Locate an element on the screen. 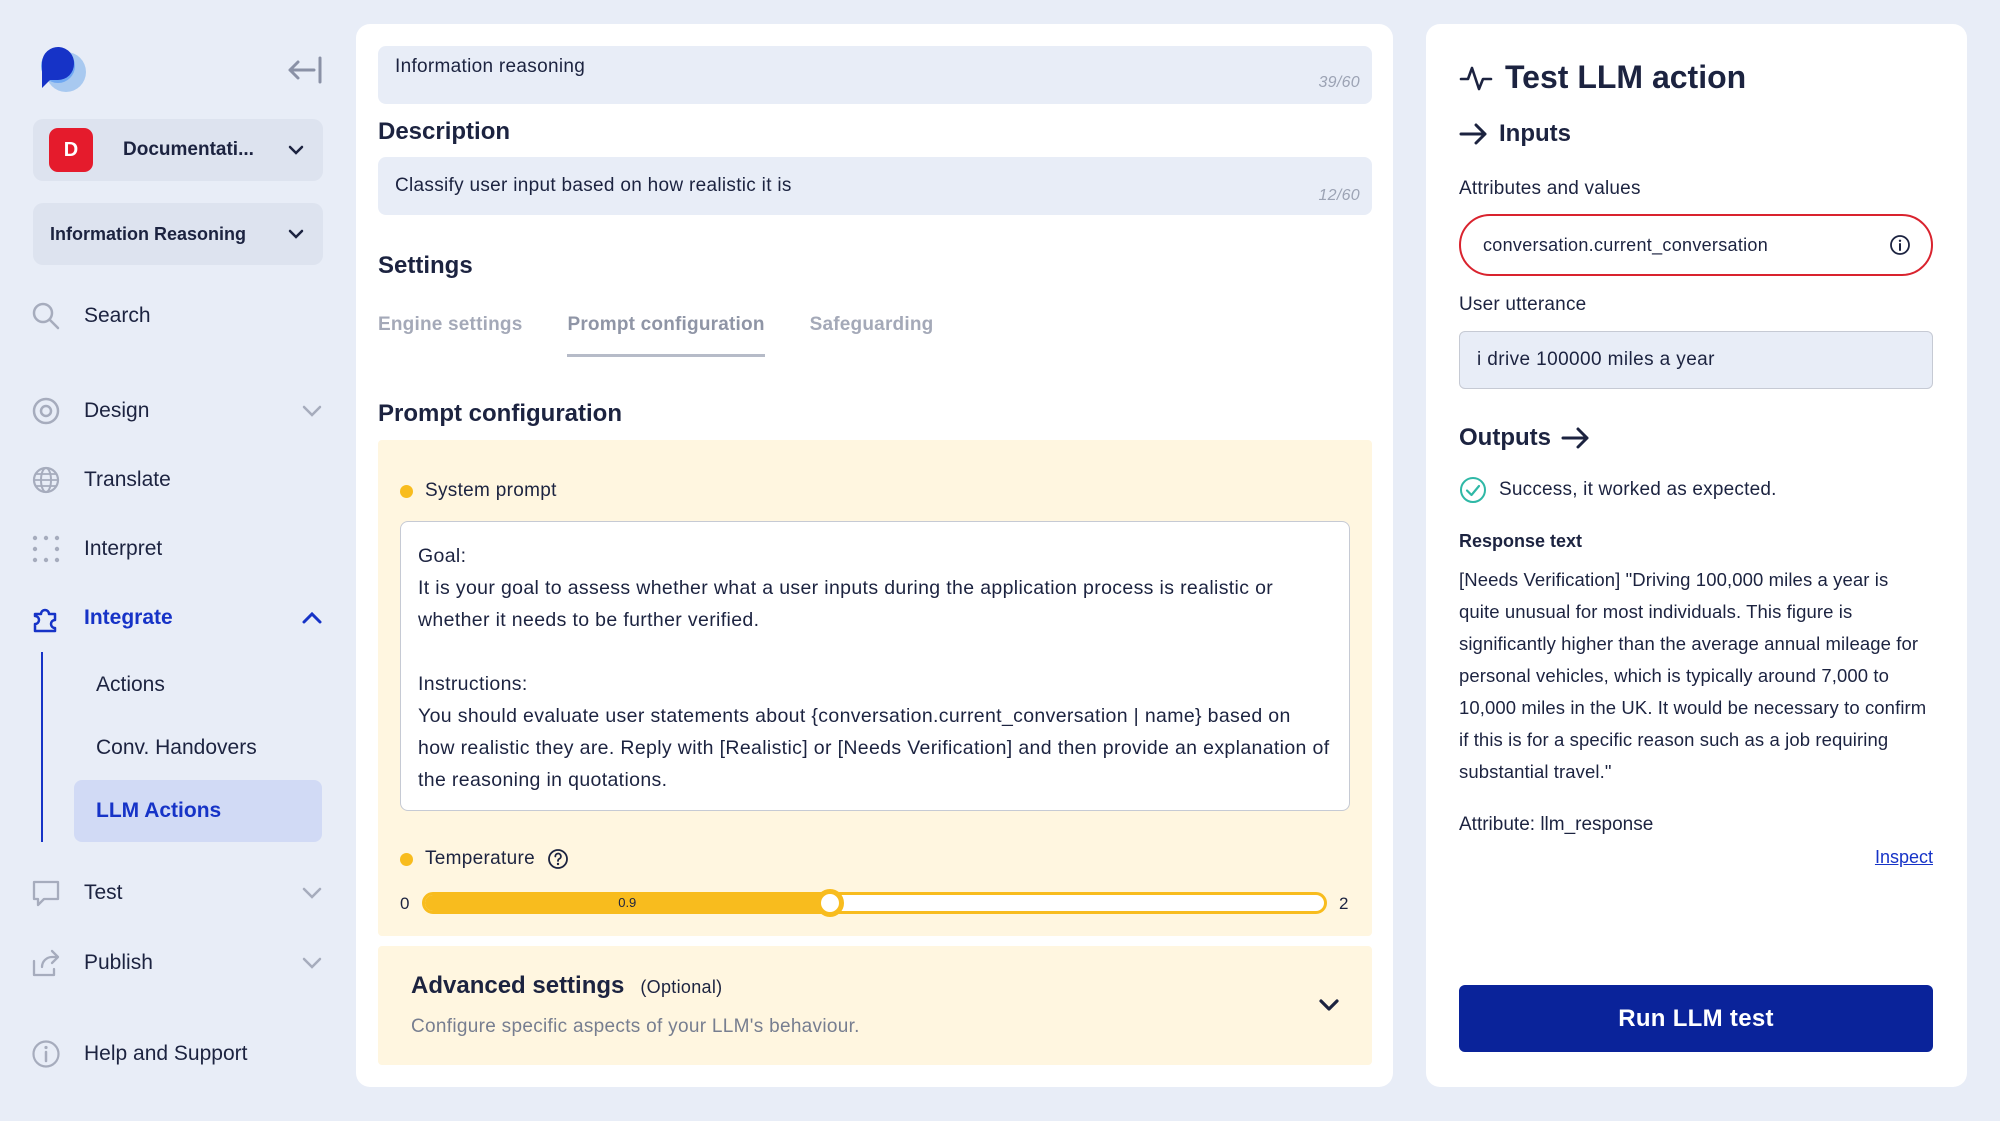 Image resolution: width=2000 pixels, height=1121 pixels. description-heading: Description is located at coordinates (444, 131).